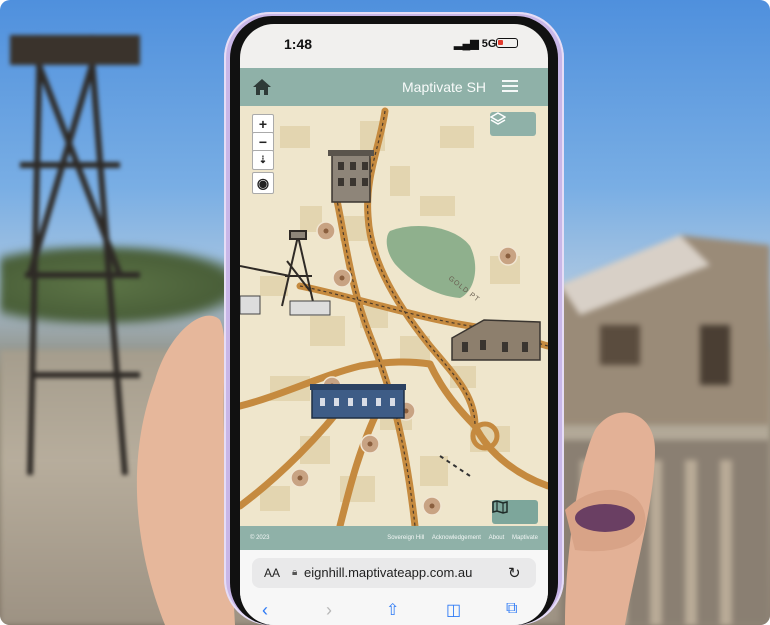 The image size is (770, 625). Describe the element at coordinates (260, 538) in the screenshot. I see `copyright-text: © 2023` at that location.